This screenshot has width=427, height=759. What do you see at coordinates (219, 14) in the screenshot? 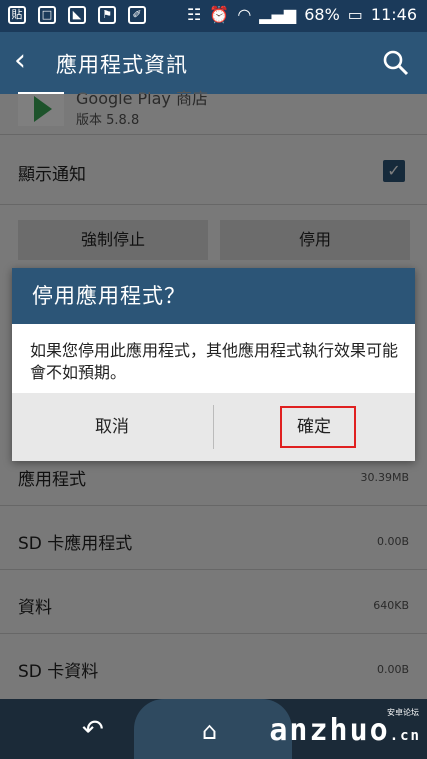
I see `alarm-icon: ⏰` at bounding box center [219, 14].